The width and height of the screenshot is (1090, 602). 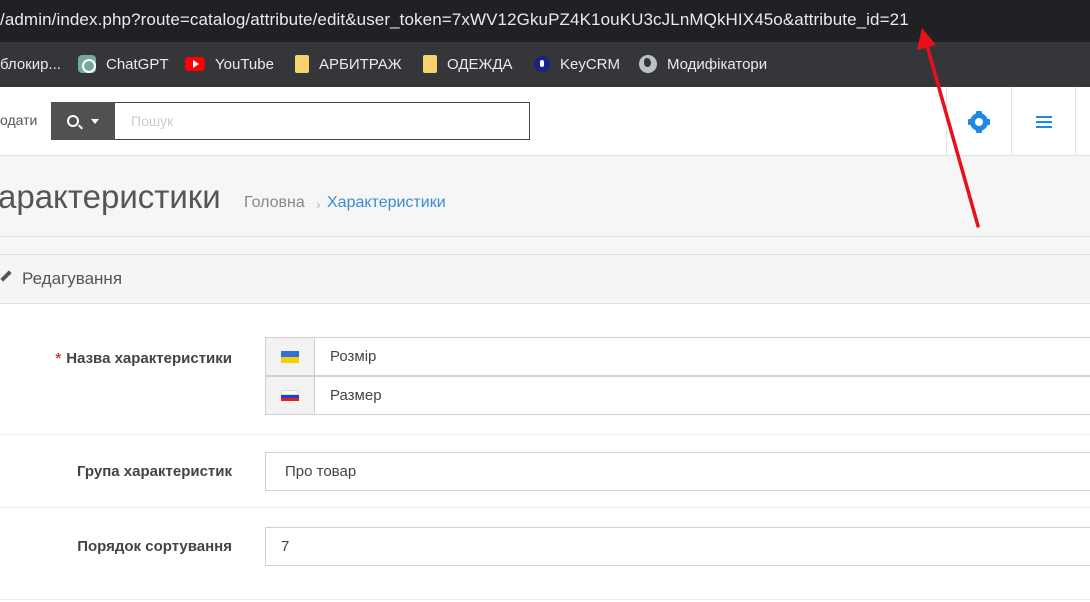 I want to click on panel-title: Редагування, so click(x=72, y=278).